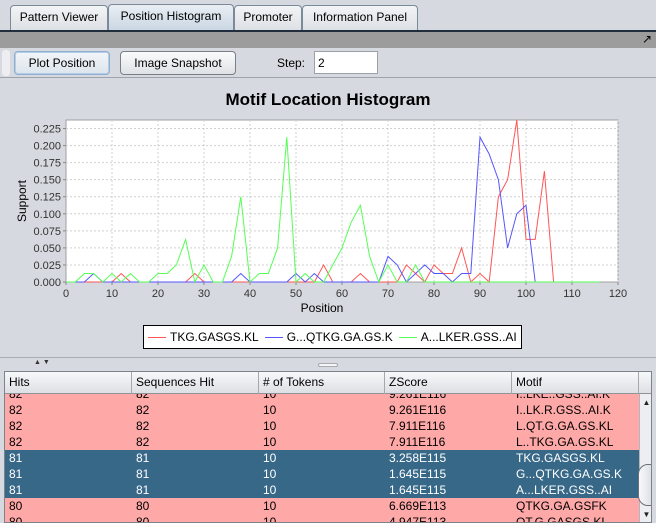 This screenshot has height=523, width=656. What do you see at coordinates (214, 337) in the screenshot?
I see `legend-label: TKG.GASGS.KL` at bounding box center [214, 337].